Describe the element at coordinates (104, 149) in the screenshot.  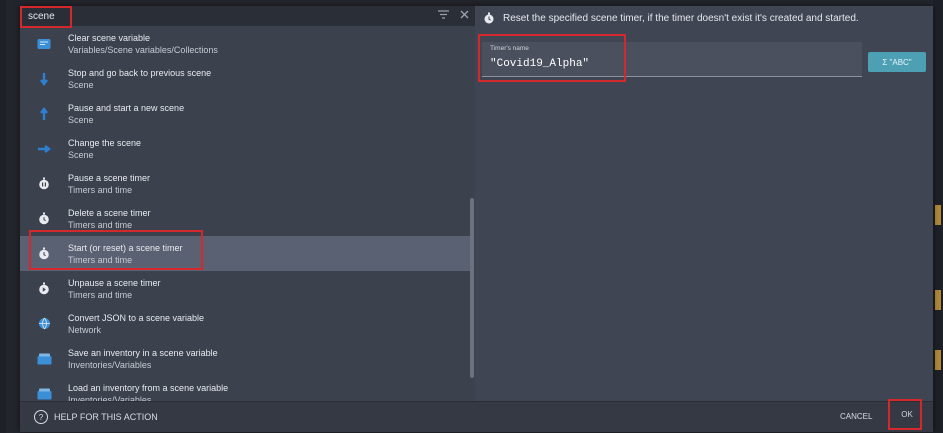
I see `action-item-text: Change the scene Scene` at that location.